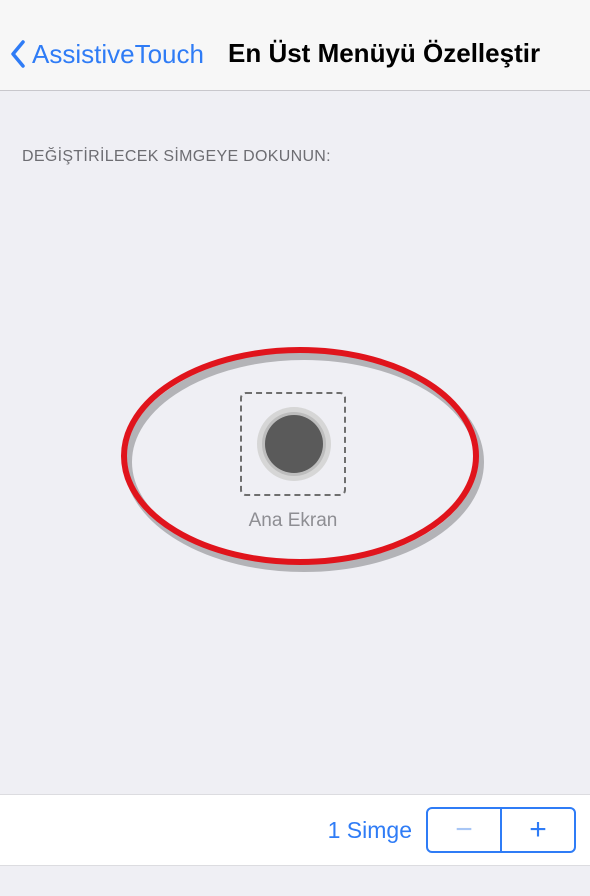 The image size is (590, 896). I want to click on back-button-label: AssistiveTouch, so click(118, 53).